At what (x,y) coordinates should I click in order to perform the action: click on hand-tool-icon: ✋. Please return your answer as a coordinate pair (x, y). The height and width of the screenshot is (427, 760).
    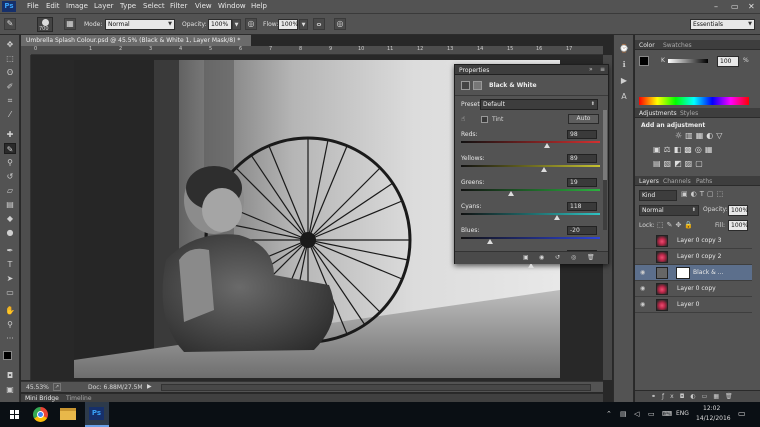
    Looking at the image, I should click on (10, 310).